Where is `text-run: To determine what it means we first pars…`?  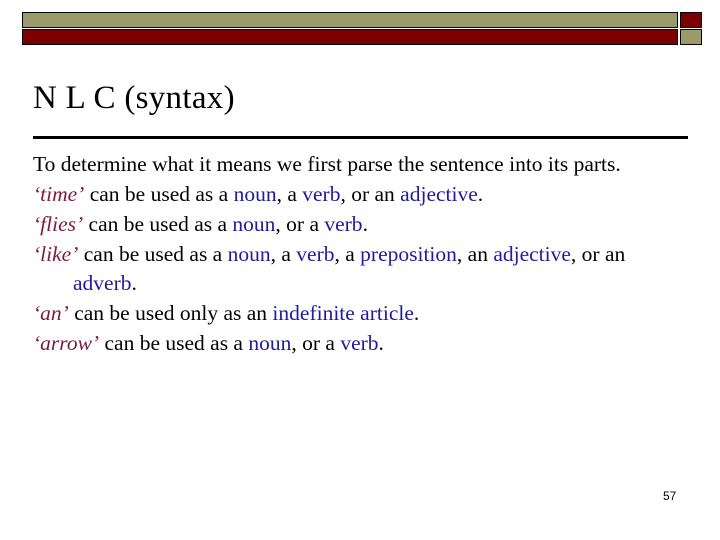 text-run: To determine what it means we first pars… is located at coordinates (327, 164).